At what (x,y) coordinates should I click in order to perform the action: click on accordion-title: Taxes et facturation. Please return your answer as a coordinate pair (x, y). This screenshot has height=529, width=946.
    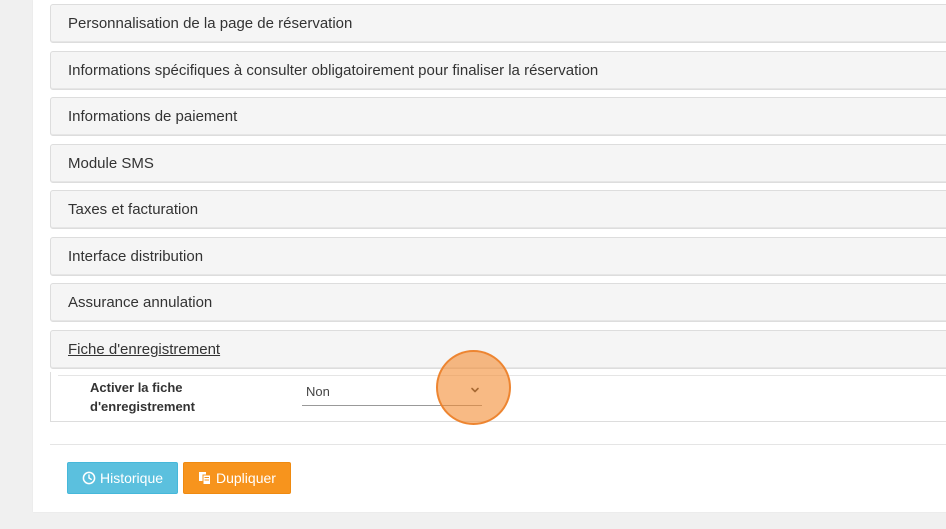
    Looking at the image, I should click on (133, 209).